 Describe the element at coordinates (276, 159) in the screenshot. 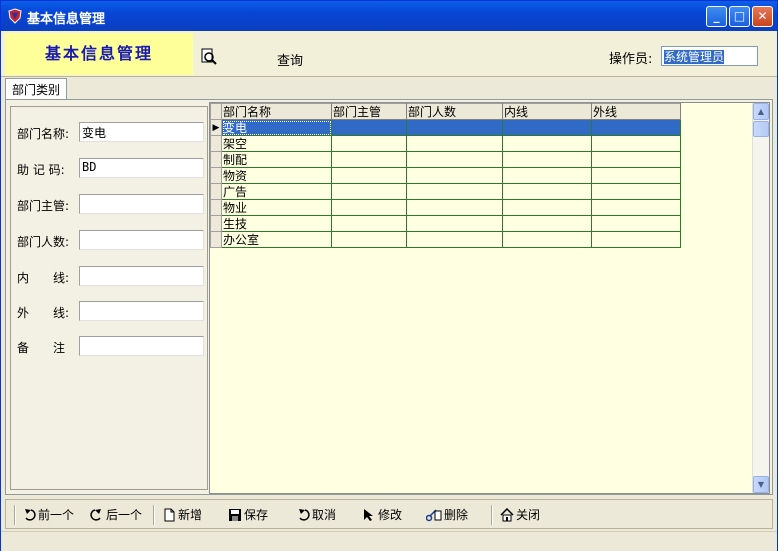

I see `table-cell: 制配` at that location.